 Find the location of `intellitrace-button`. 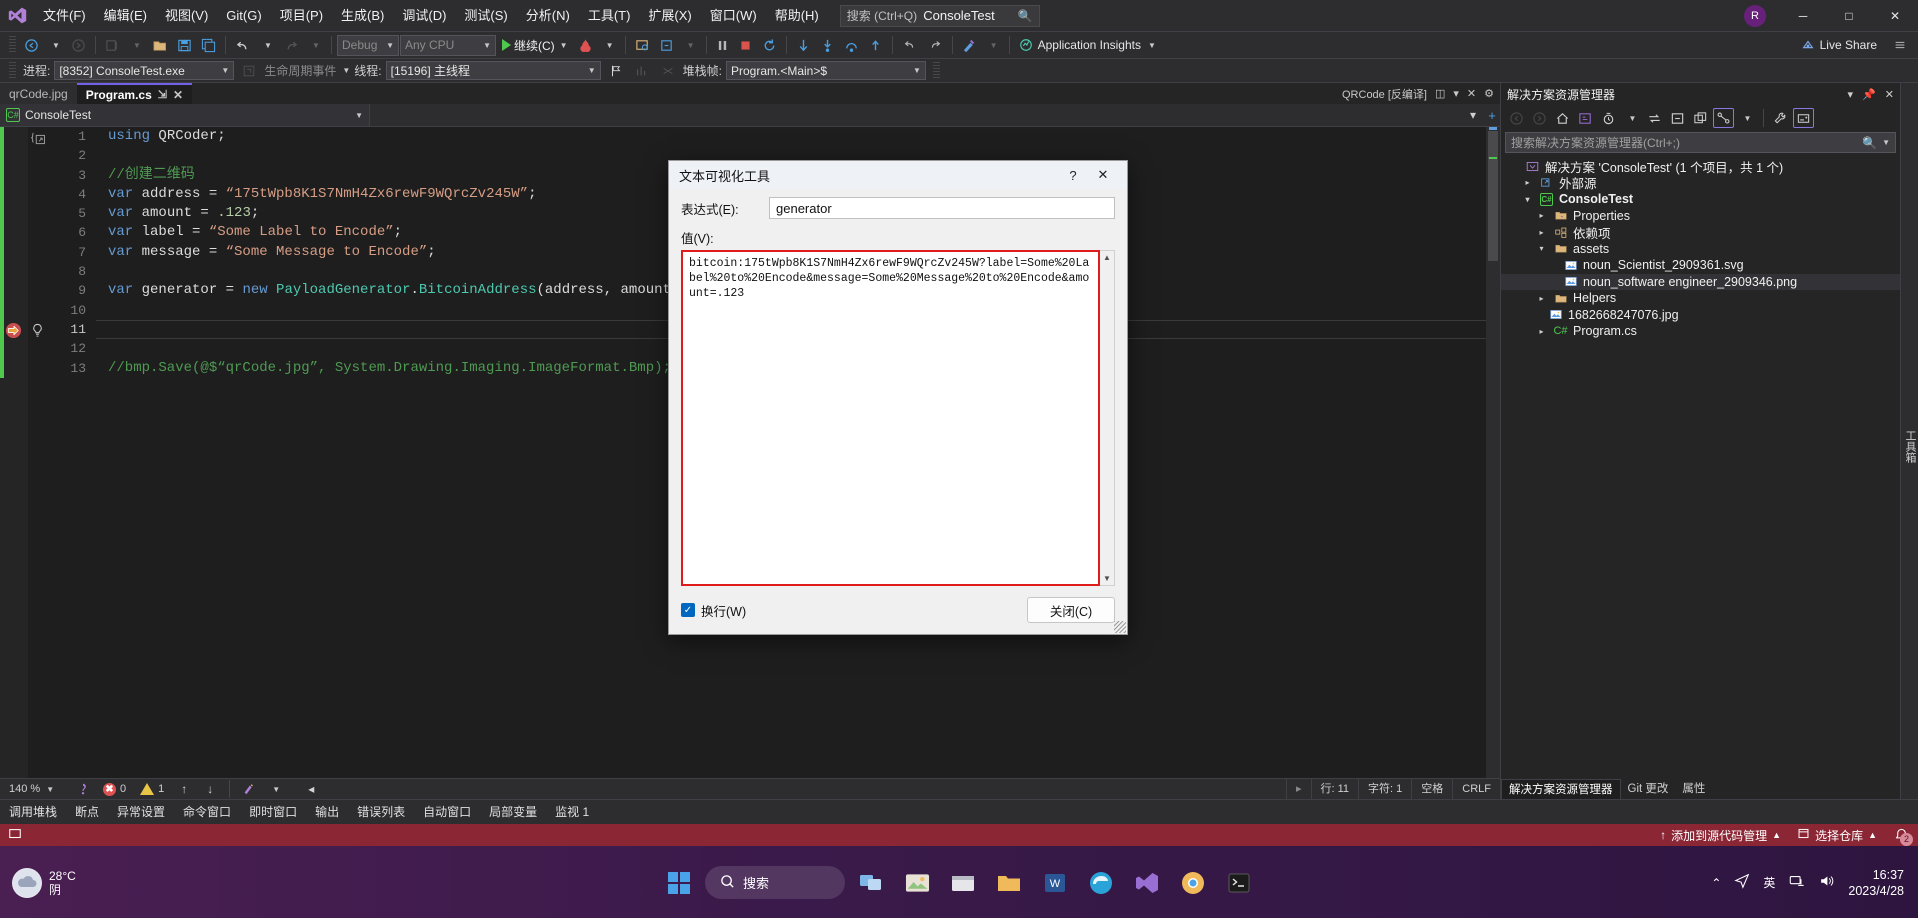

intellitrace-button is located at coordinates (969, 45).